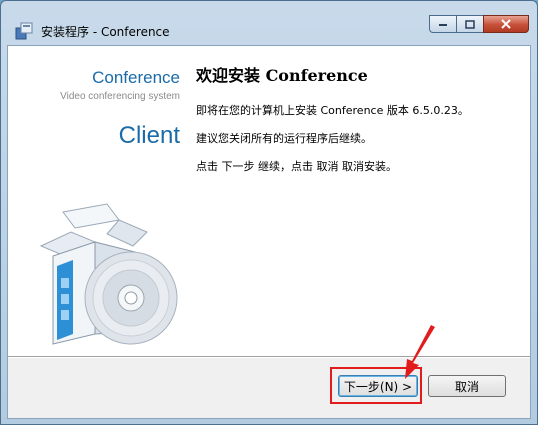 The width and height of the screenshot is (538, 425). What do you see at coordinates (136, 77) in the screenshot?
I see `brand-name: Conference` at bounding box center [136, 77].